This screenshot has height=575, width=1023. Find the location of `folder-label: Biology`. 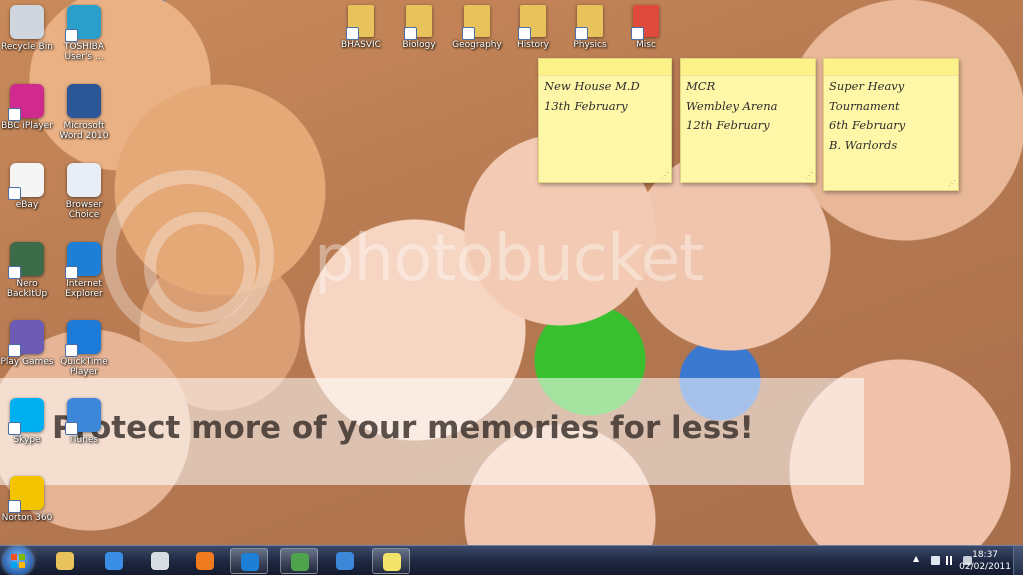

folder-label: Biology is located at coordinates (419, 45).